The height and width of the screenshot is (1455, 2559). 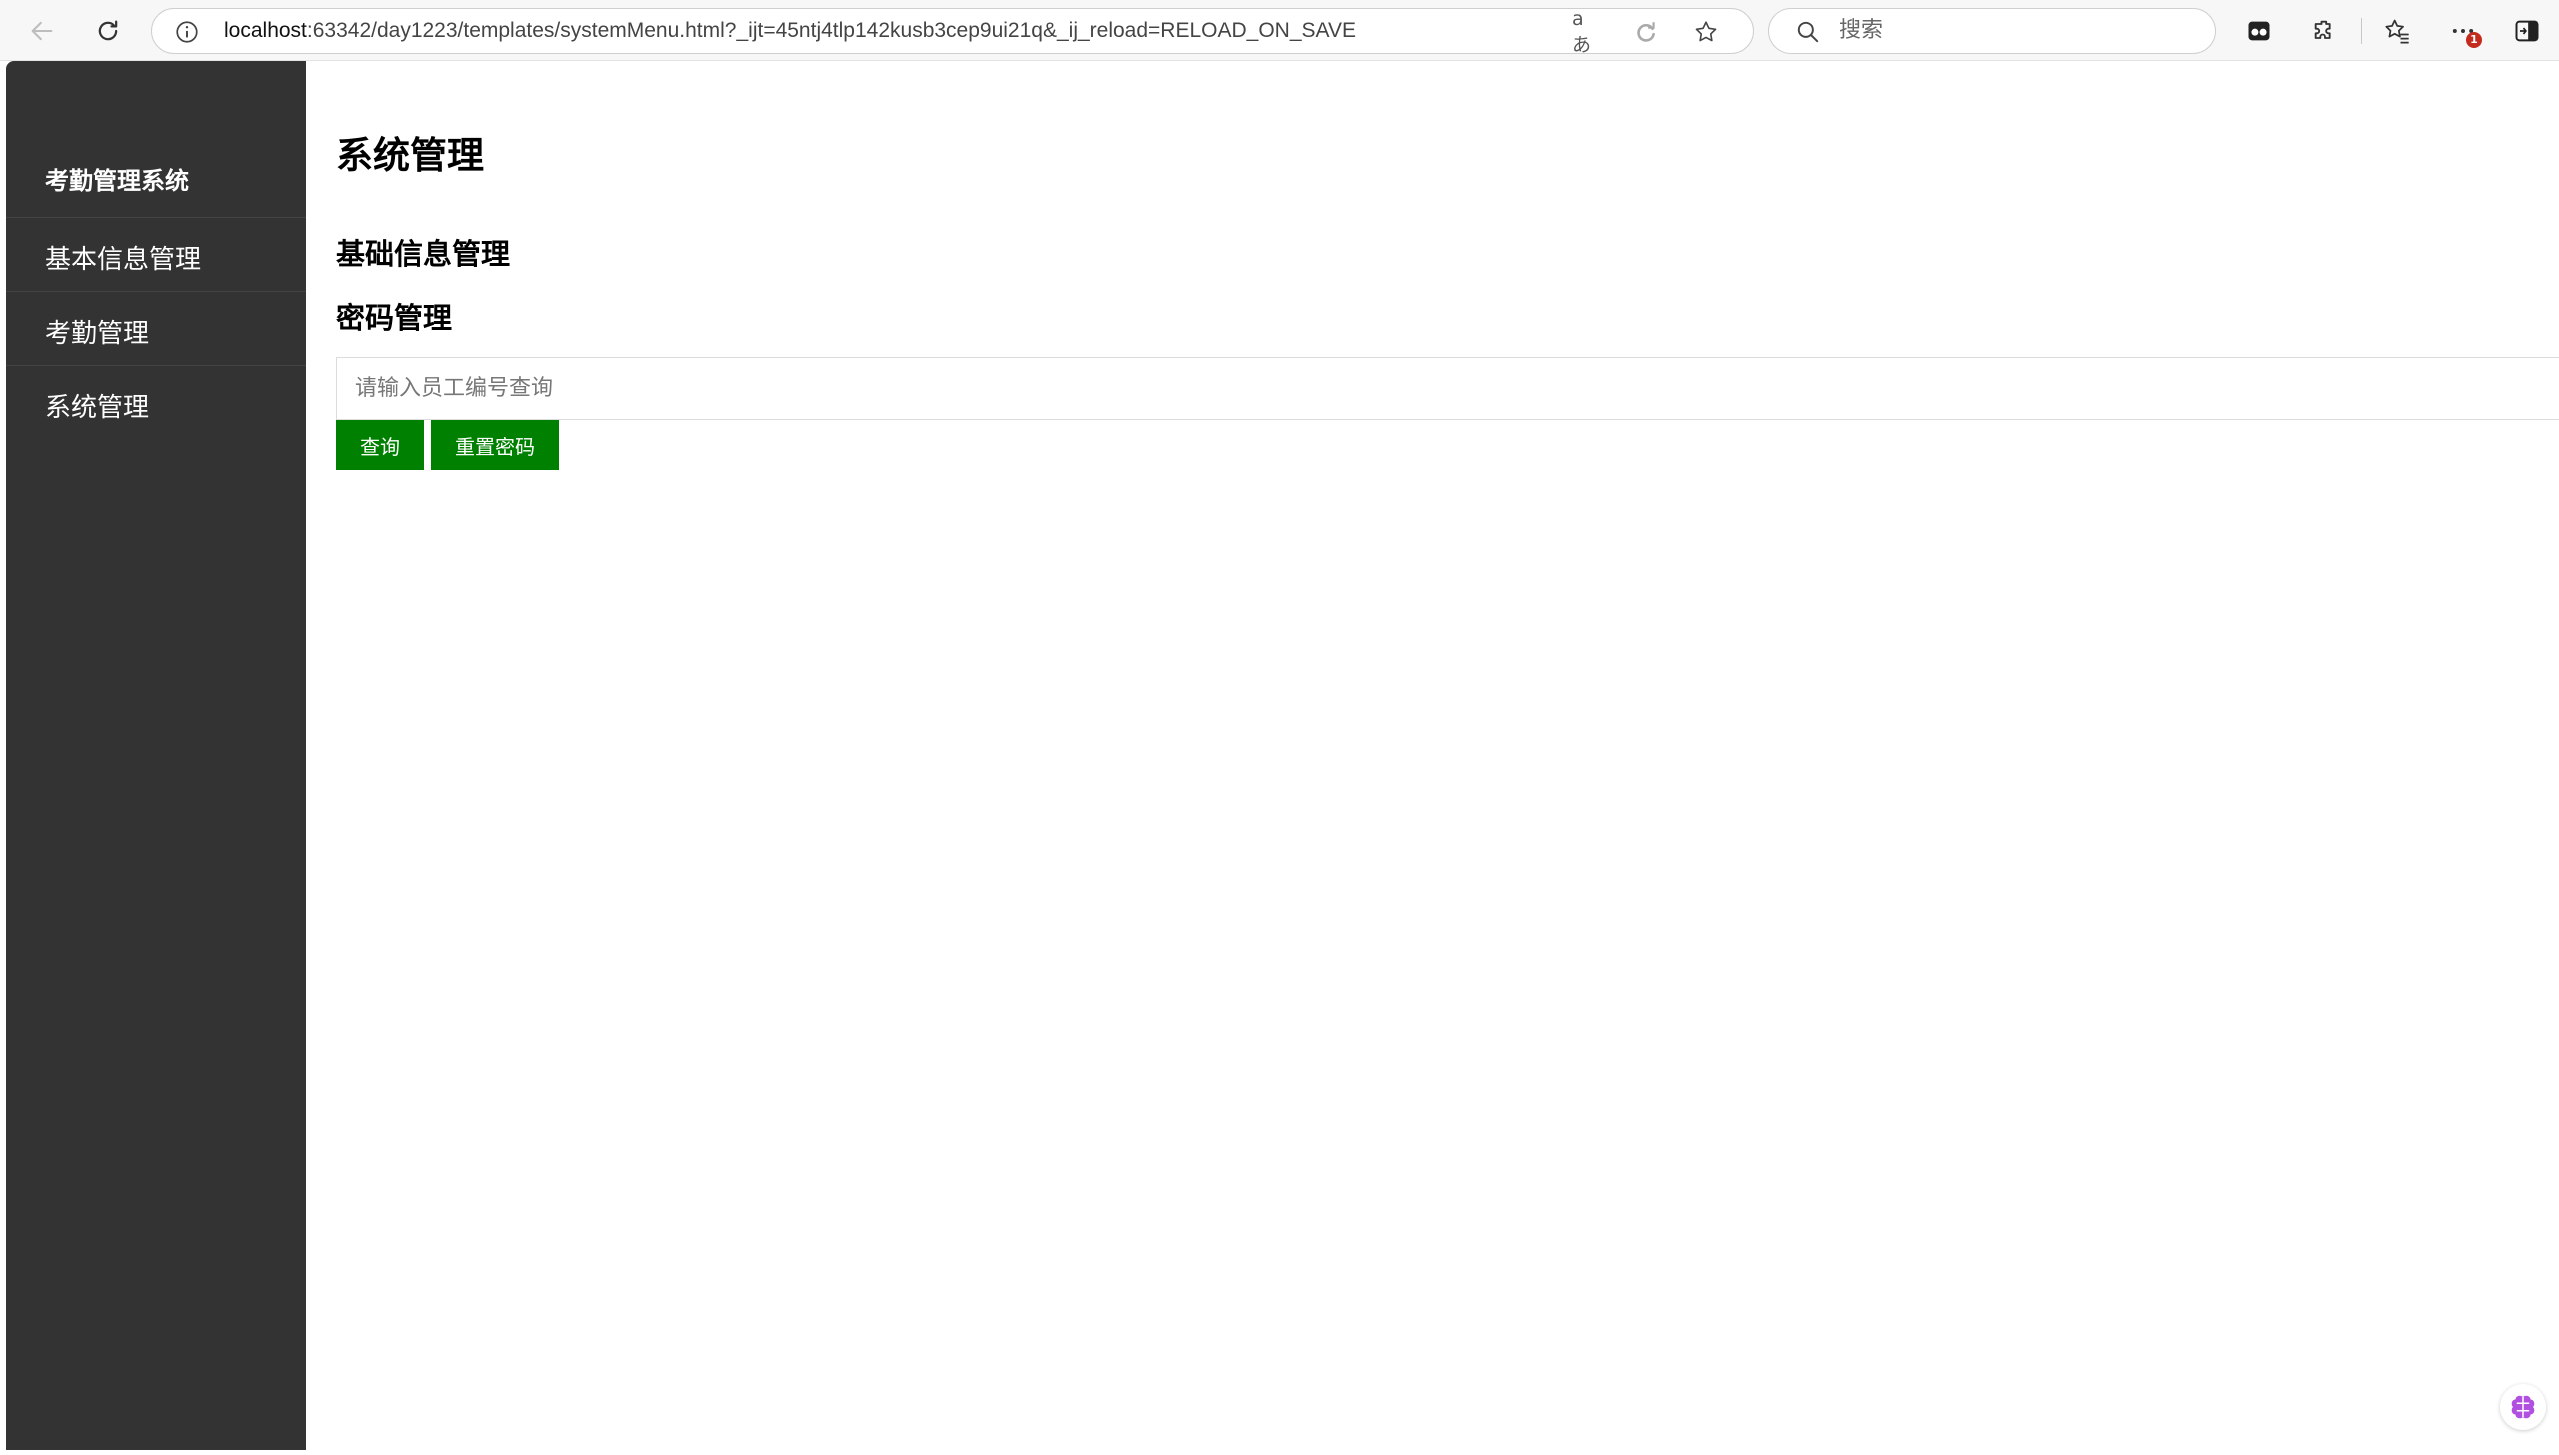 I want to click on more-icon: 1, so click(x=2464, y=31).